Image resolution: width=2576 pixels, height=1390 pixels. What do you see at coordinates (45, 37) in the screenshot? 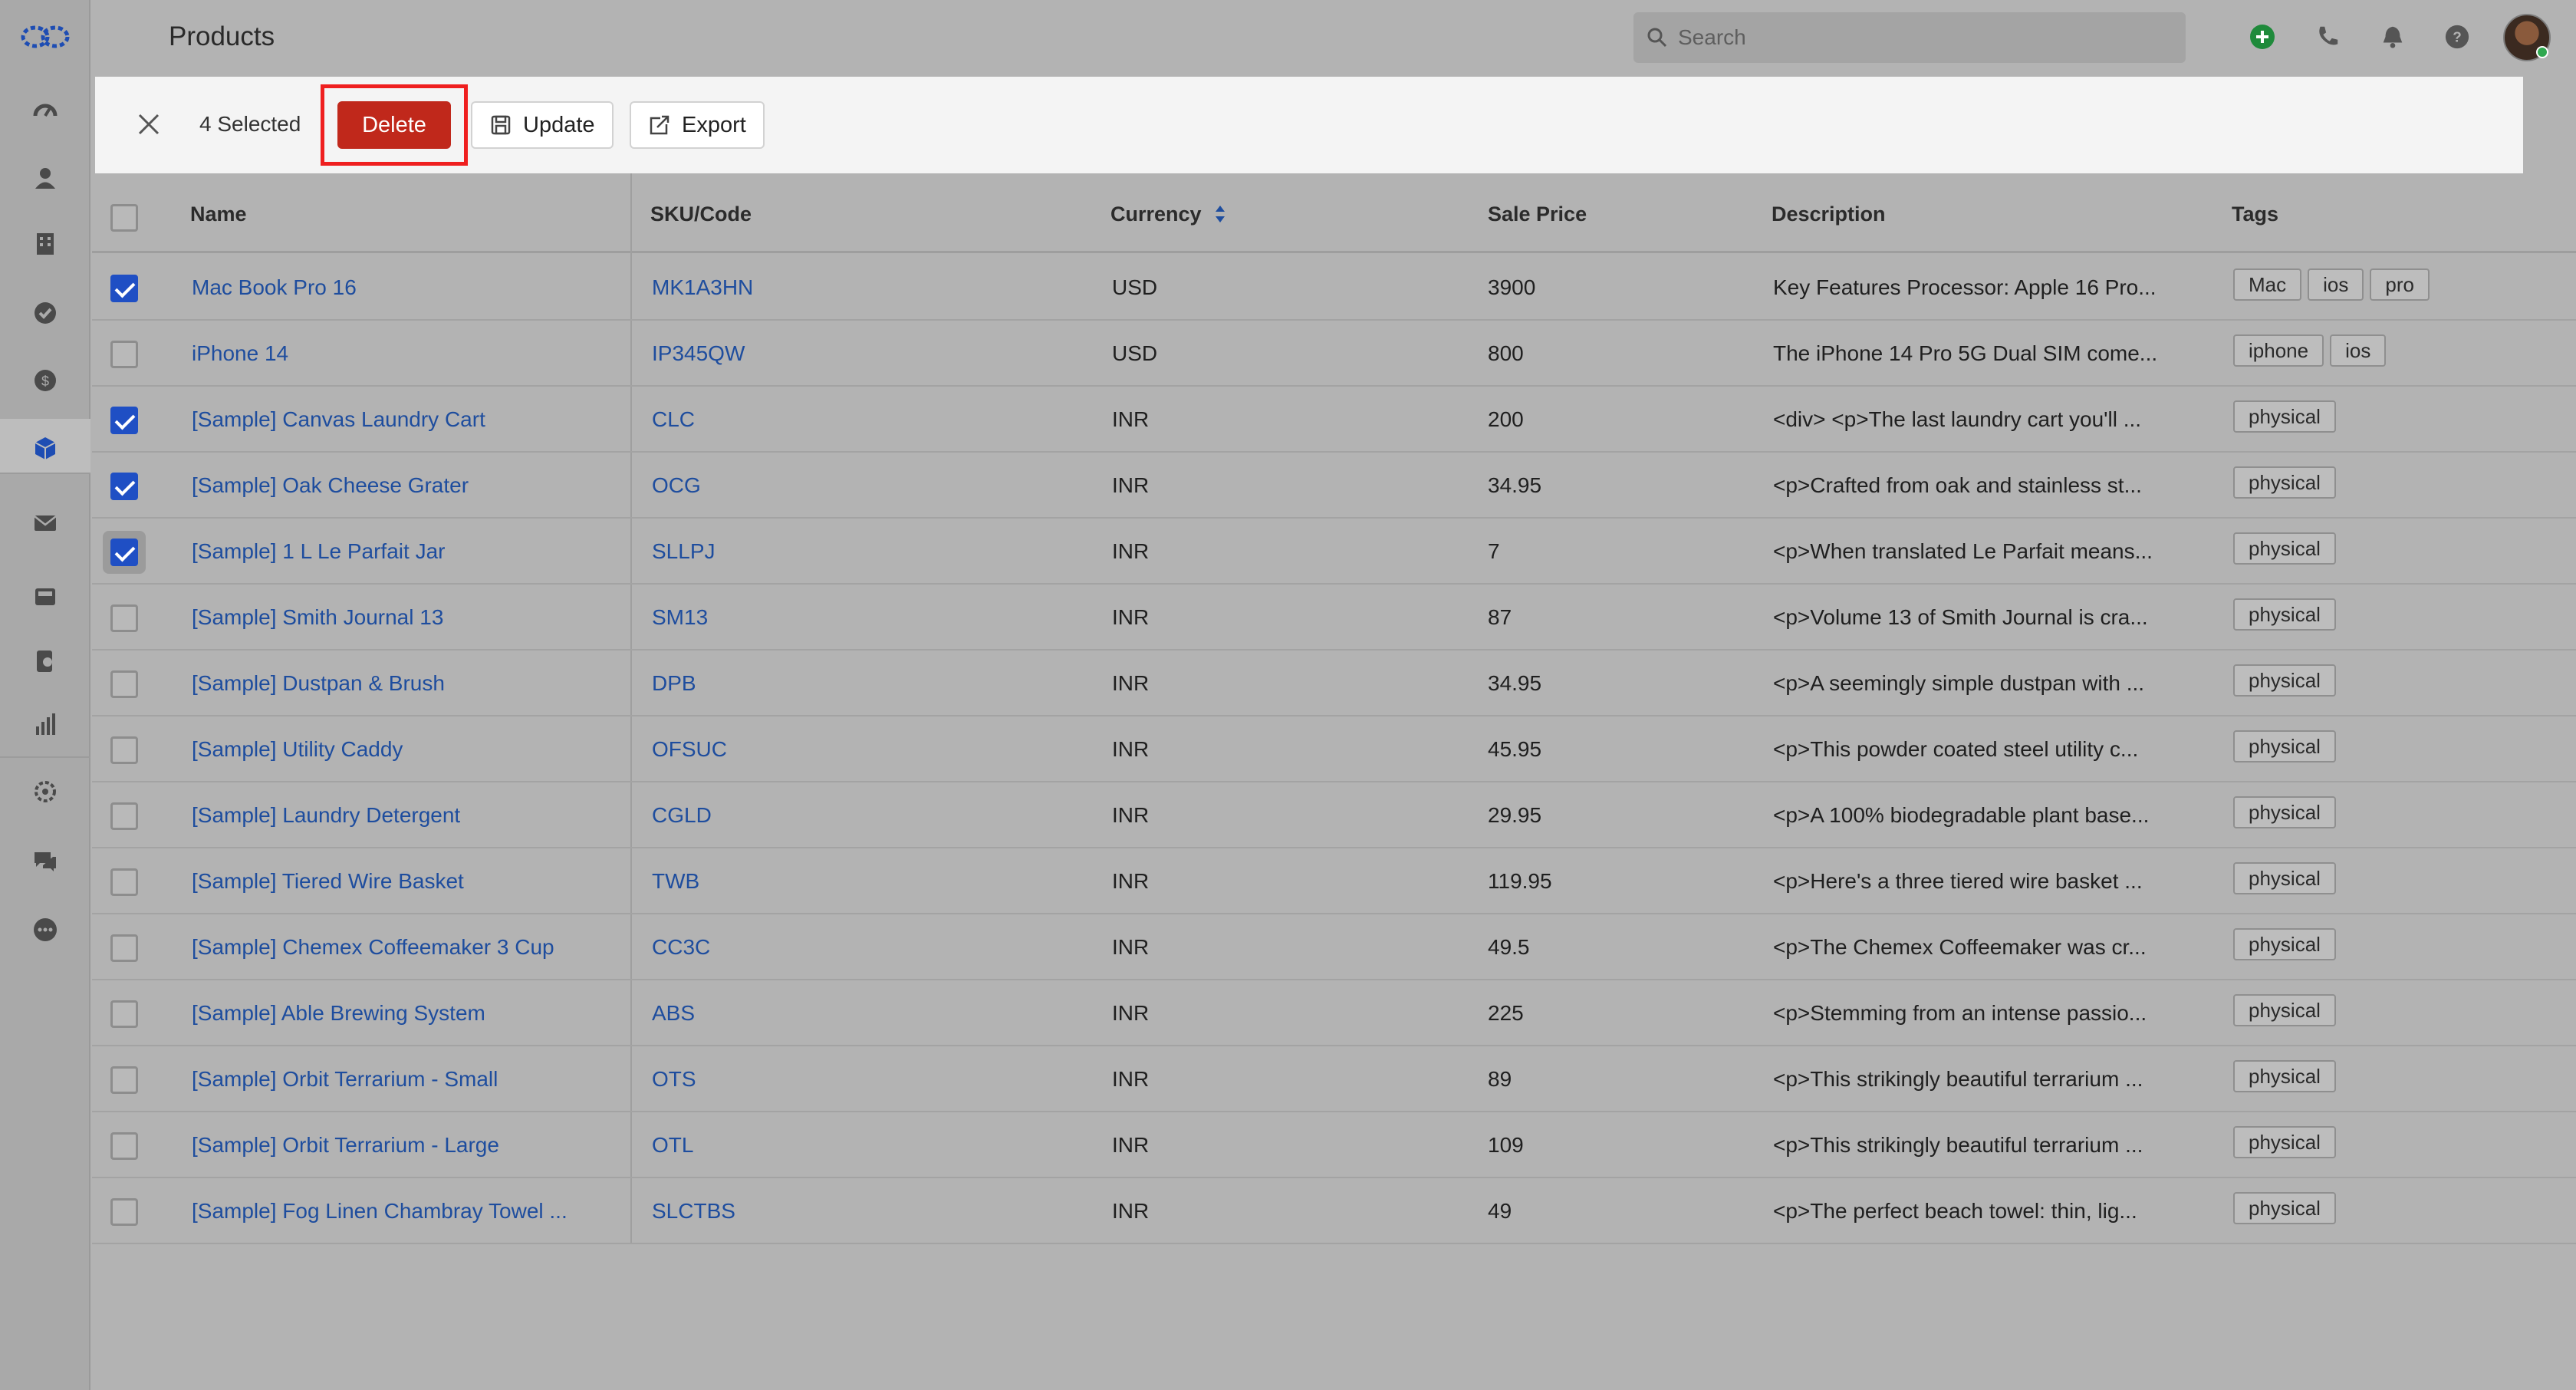
I see `app-logo-icon` at bounding box center [45, 37].